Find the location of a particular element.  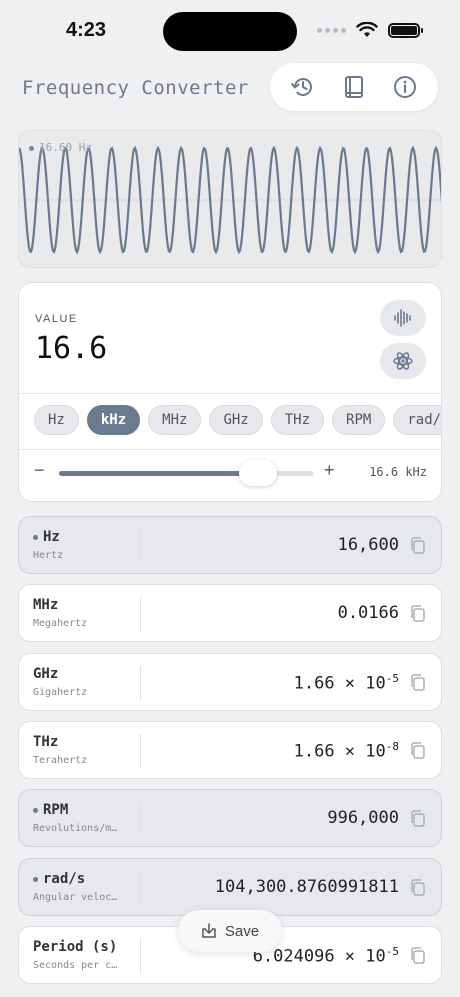

save-icon is located at coordinates (209, 930).